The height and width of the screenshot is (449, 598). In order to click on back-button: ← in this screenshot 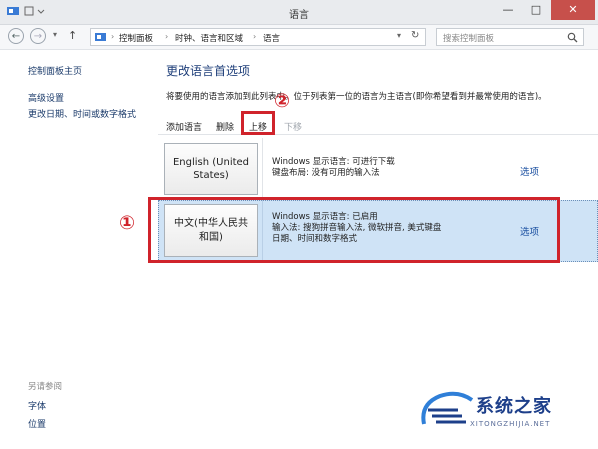, I will do `click(16, 36)`.